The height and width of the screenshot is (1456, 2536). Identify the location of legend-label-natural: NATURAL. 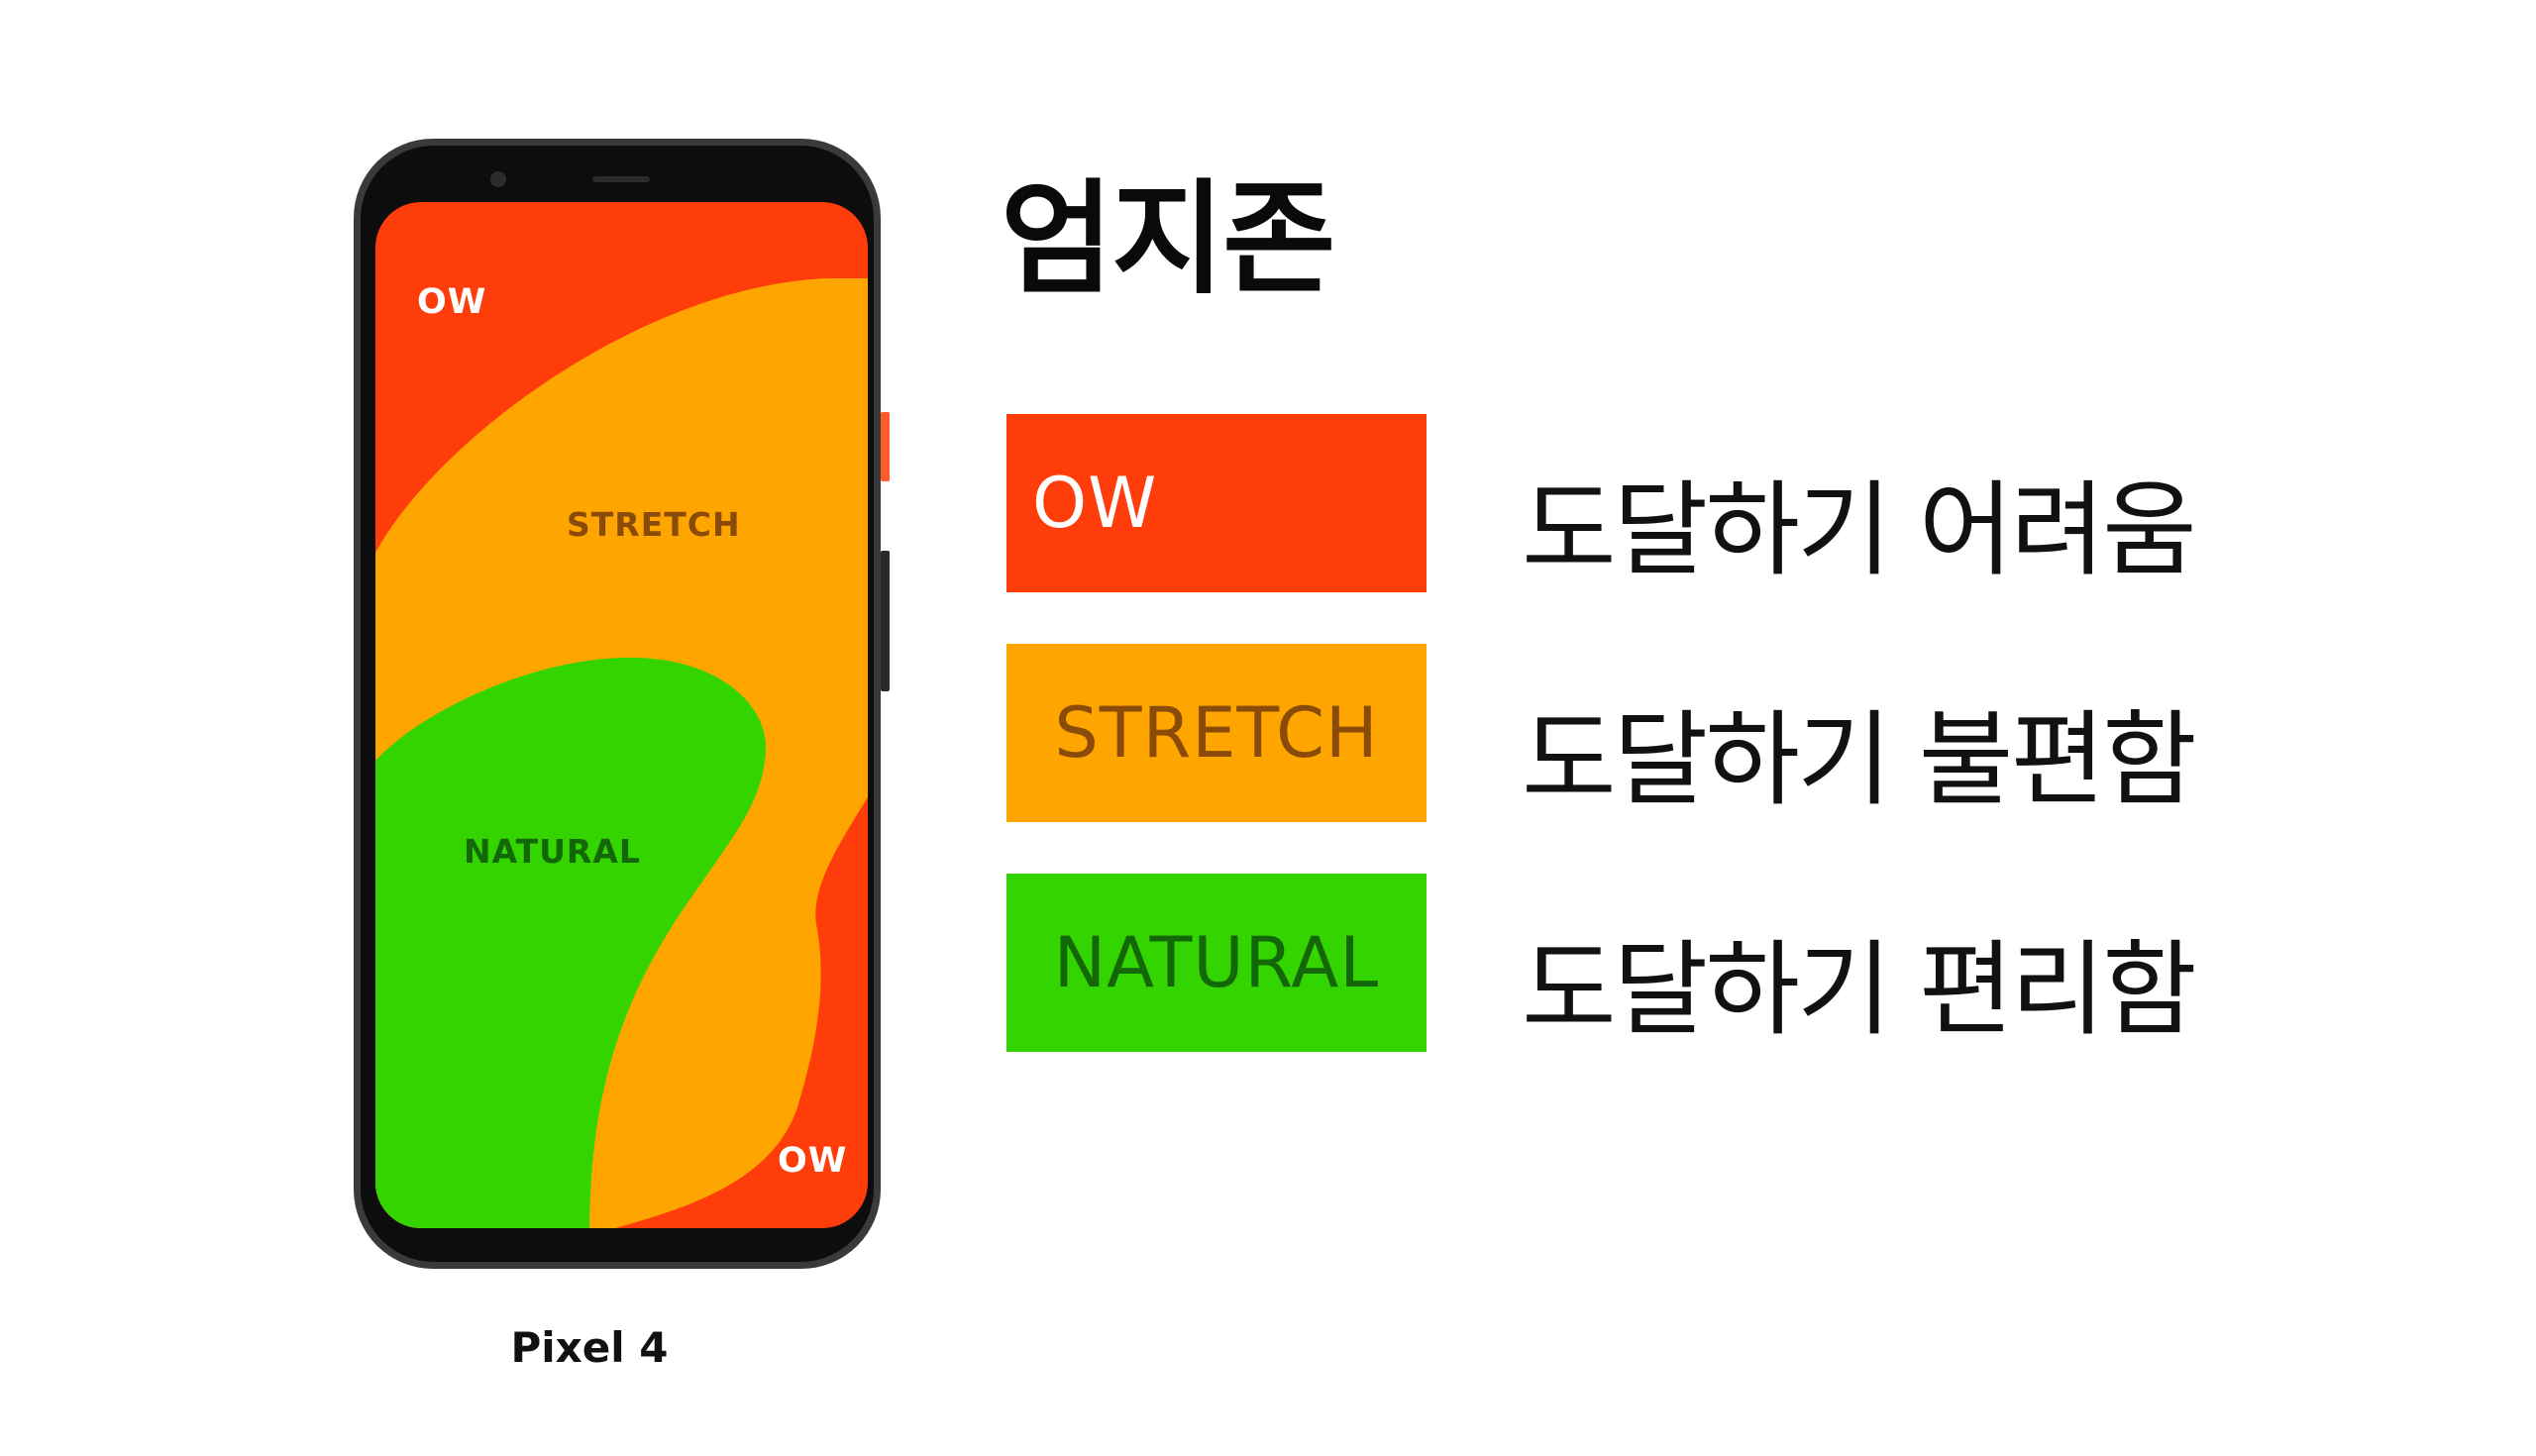
(1216, 962).